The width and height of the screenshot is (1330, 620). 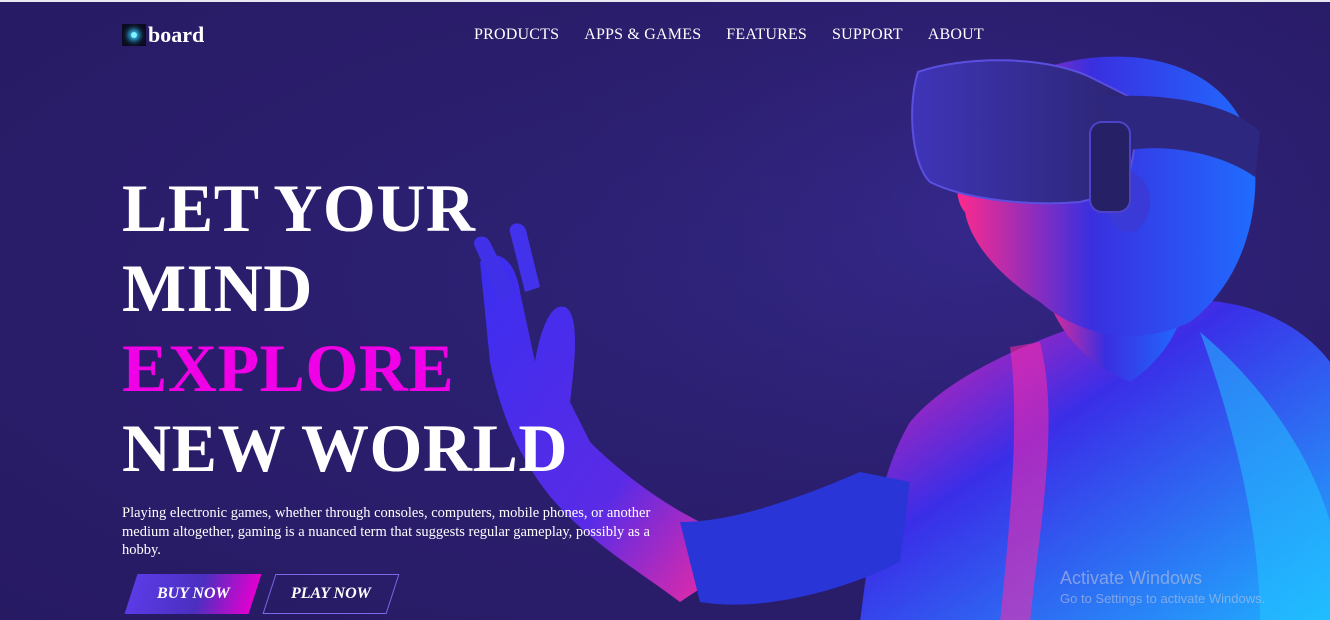 I want to click on headline-line-3-accent: EXPLORE, so click(x=288, y=368).